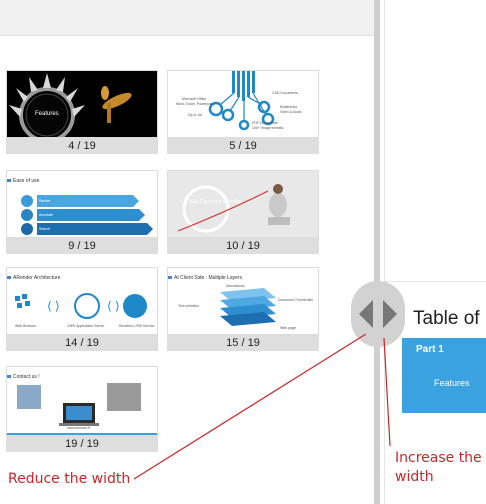  What do you see at coordinates (414, 477) in the screenshot?
I see `annotation-increase-line-2: width` at bounding box center [414, 477].